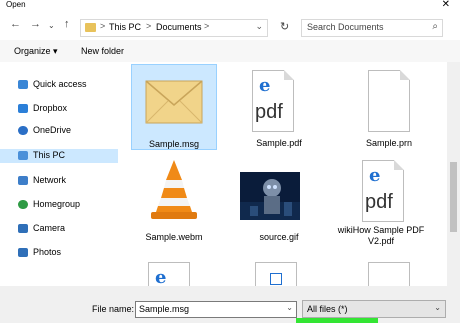 The width and height of the screenshot is (460, 323). What do you see at coordinates (49, 155) in the screenshot?
I see `sidebar-item-label: This PC` at bounding box center [49, 155].